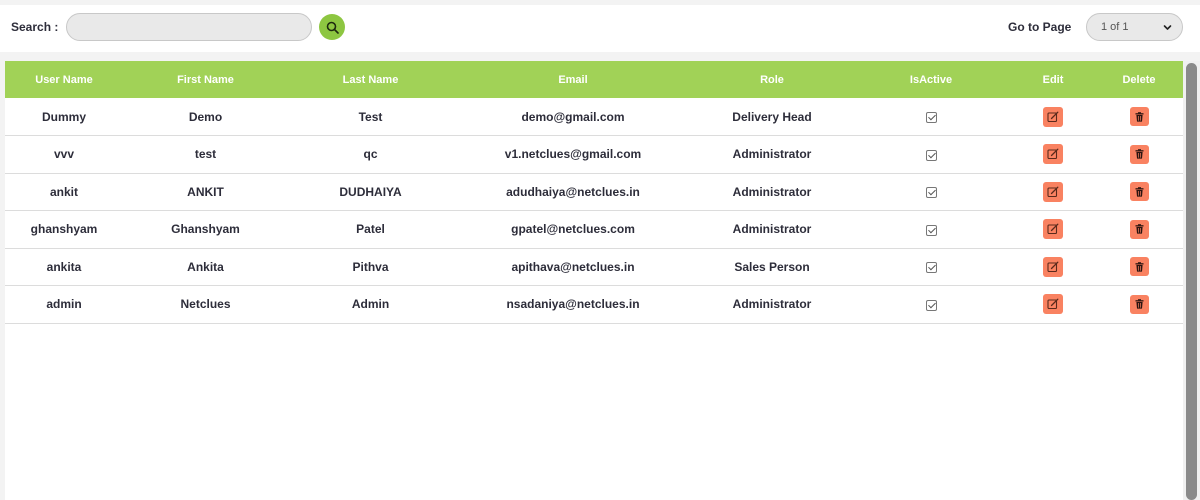  What do you see at coordinates (64, 79) in the screenshot?
I see `column-header-user-name: User Name` at bounding box center [64, 79].